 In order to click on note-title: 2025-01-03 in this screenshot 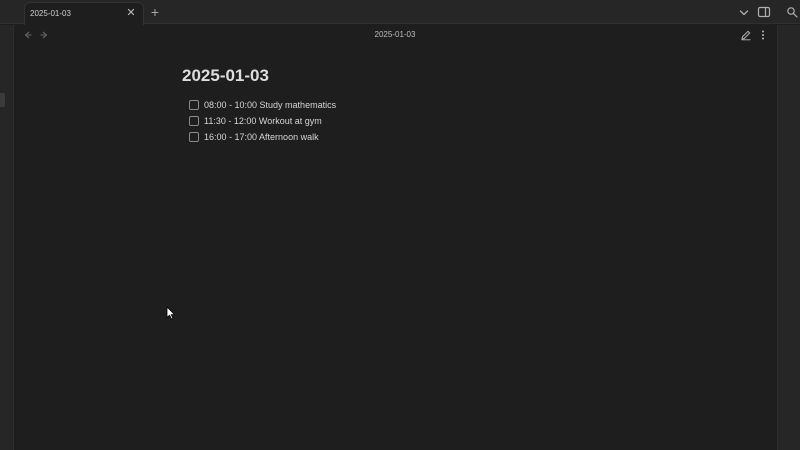, I will do `click(225, 76)`.